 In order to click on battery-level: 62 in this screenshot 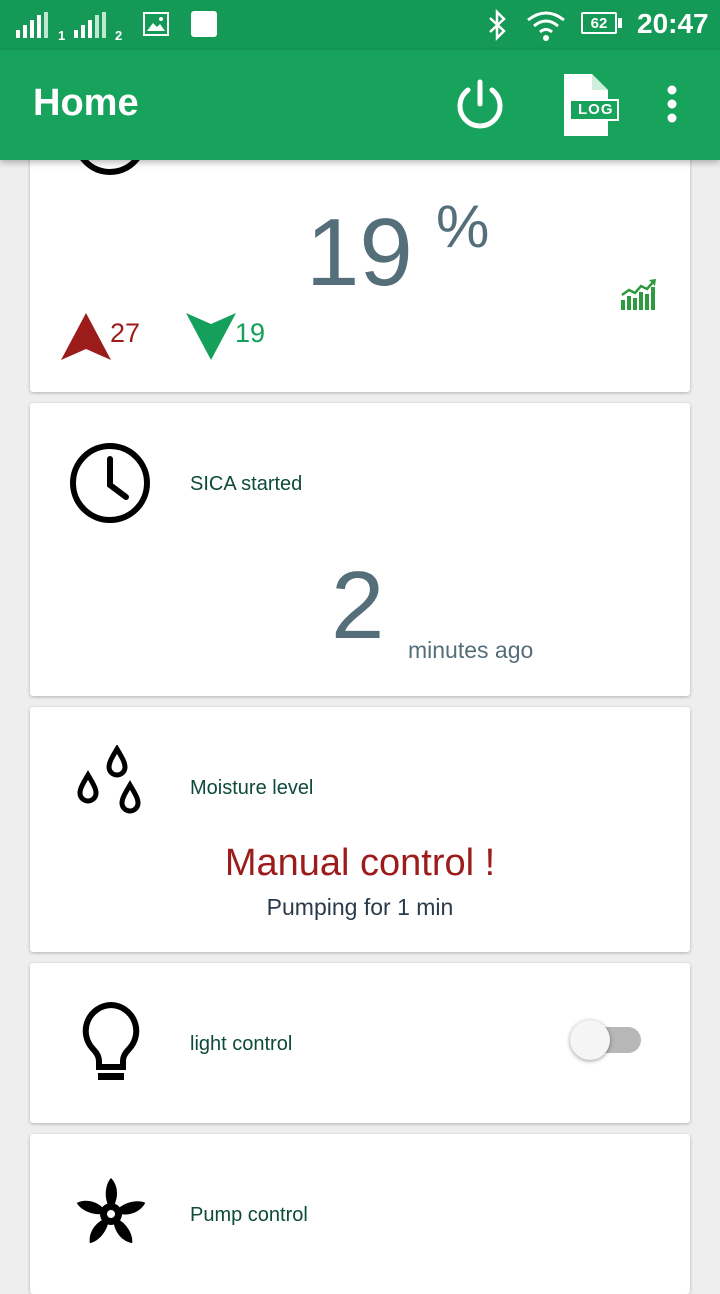, I will do `click(599, 23)`.